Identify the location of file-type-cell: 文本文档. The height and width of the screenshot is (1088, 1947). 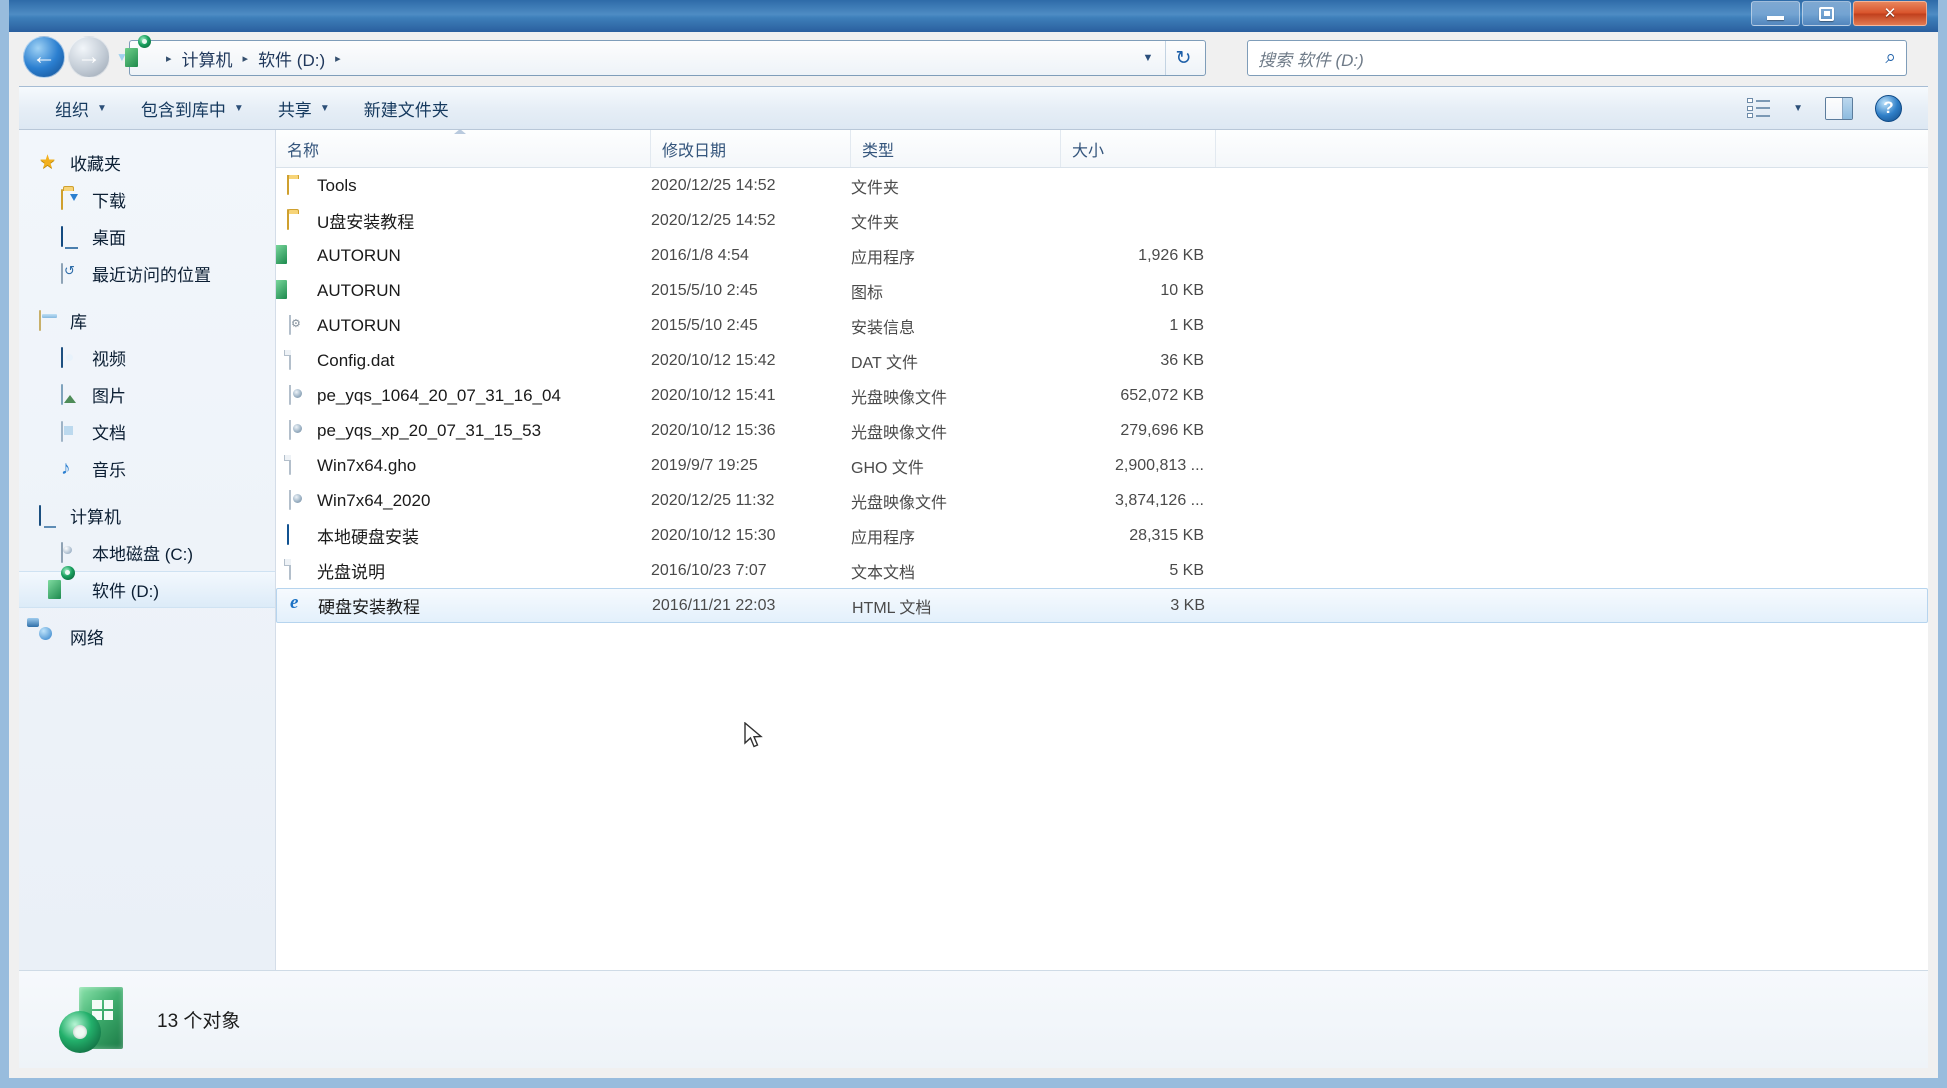
(883, 573).